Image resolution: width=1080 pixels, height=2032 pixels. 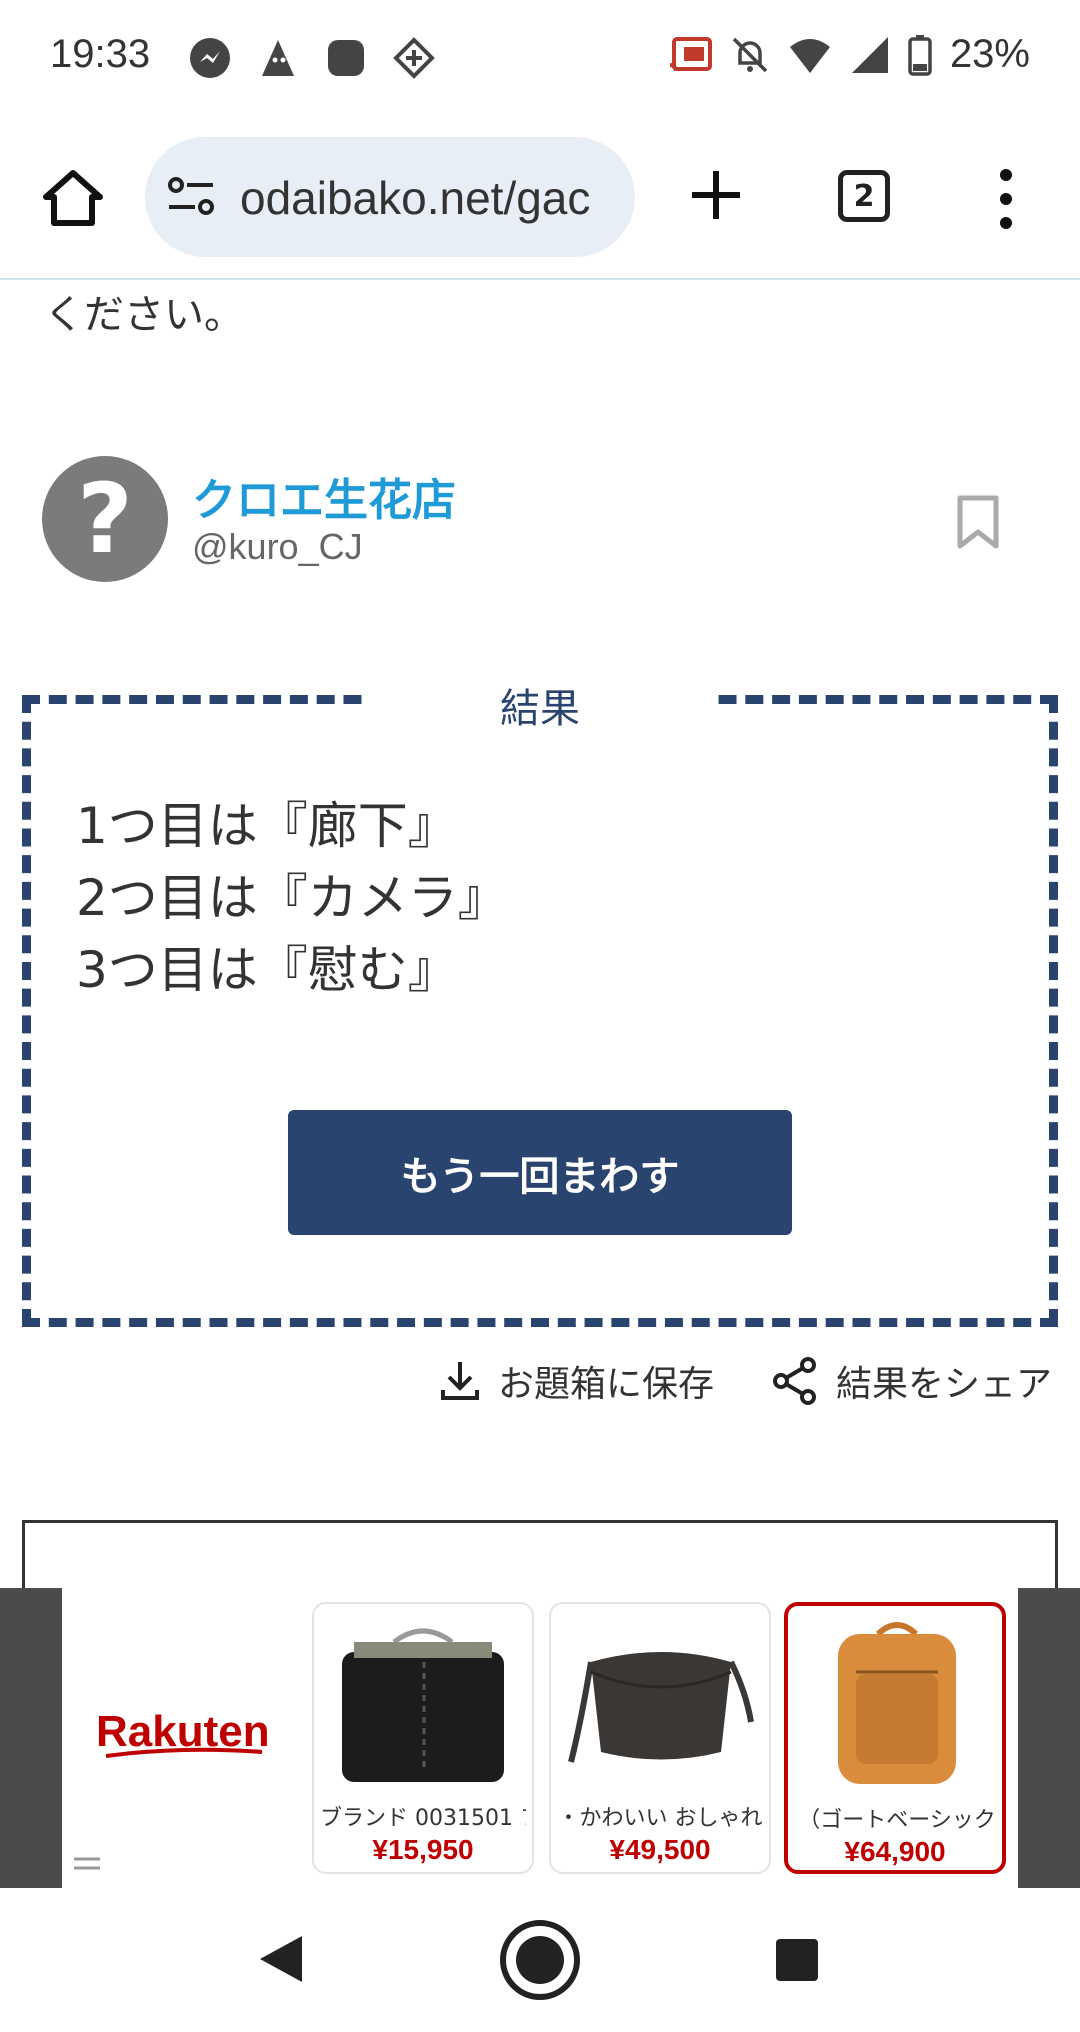 I want to click on result-line-2: 2つ目は『カメラ』, so click(x=292, y=898).